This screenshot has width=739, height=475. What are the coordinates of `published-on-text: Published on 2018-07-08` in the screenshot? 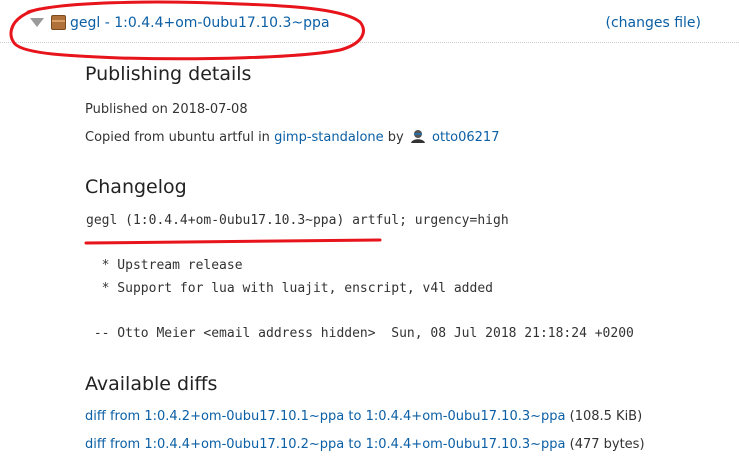 It's located at (166, 109).